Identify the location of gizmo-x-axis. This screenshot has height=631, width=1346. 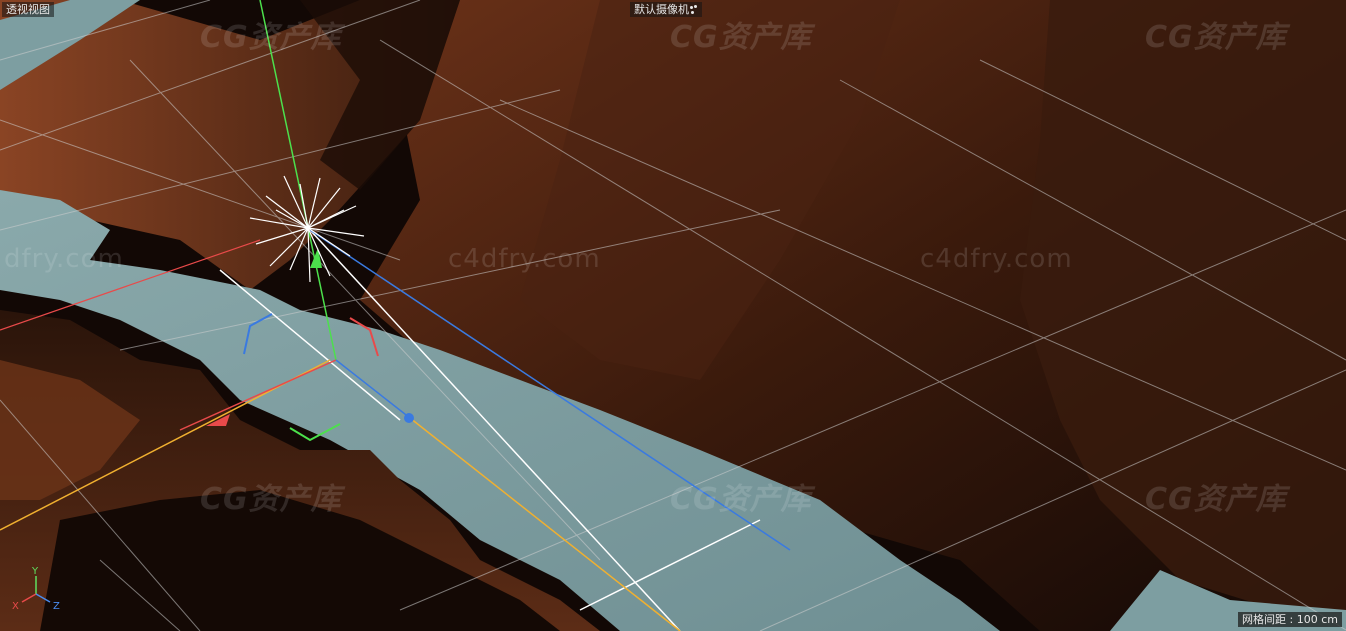
(29, 598).